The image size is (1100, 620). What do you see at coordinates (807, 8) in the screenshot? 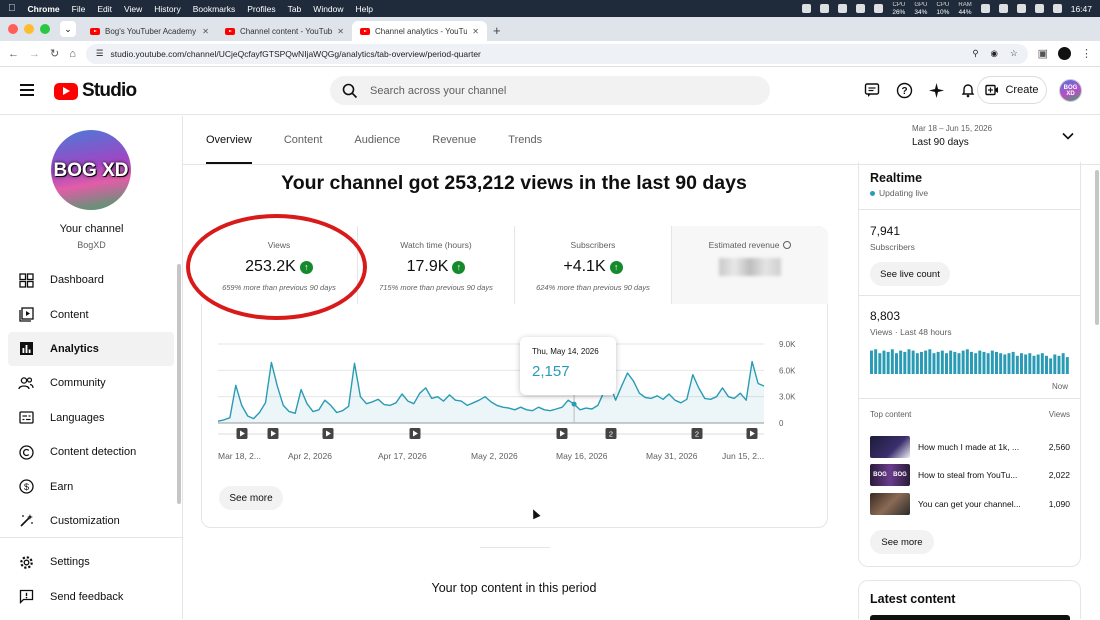
I see `status-icon` at bounding box center [807, 8].